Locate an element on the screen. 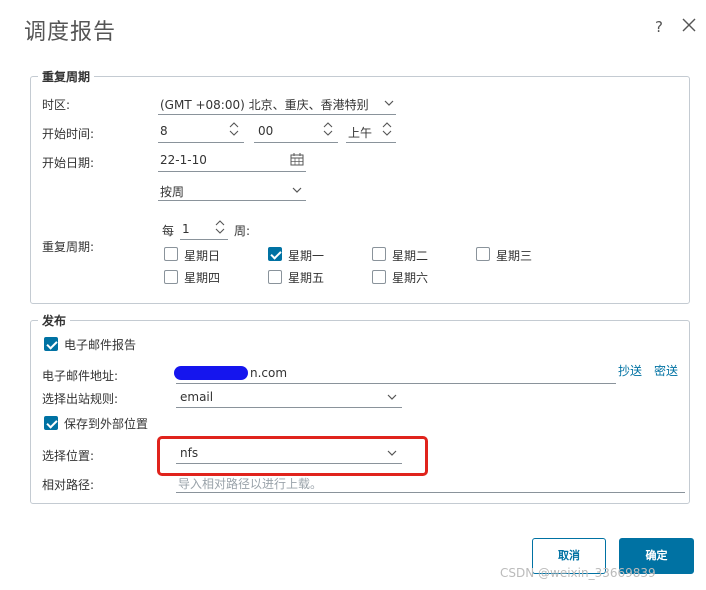  day-label-thu: 星期四 is located at coordinates (202, 278).